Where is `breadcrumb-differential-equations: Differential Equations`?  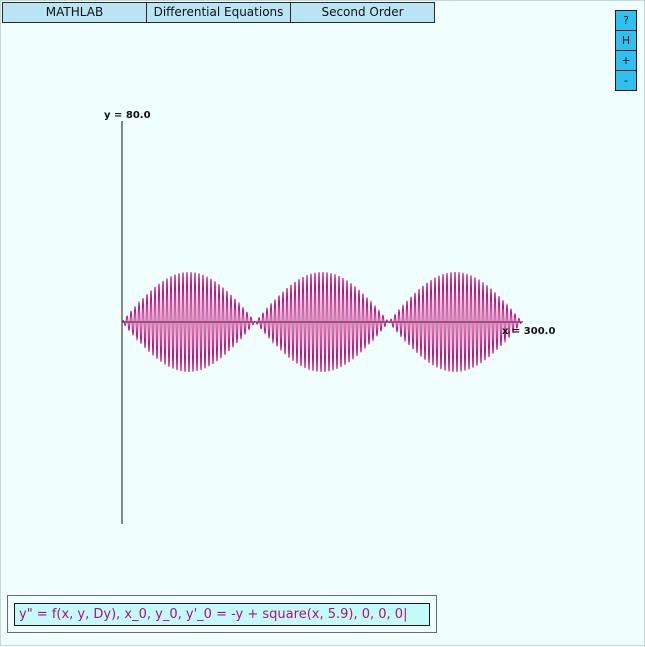
breadcrumb-differential-equations: Differential Equations is located at coordinates (218, 12).